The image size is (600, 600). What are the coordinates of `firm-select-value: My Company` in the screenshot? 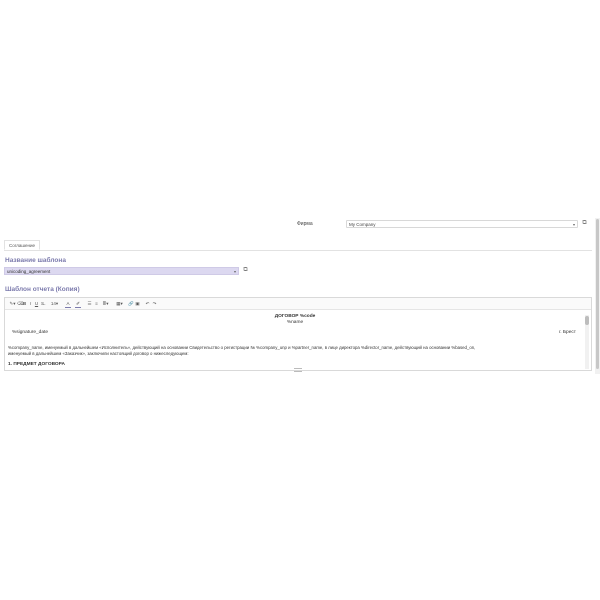 It's located at (362, 224).